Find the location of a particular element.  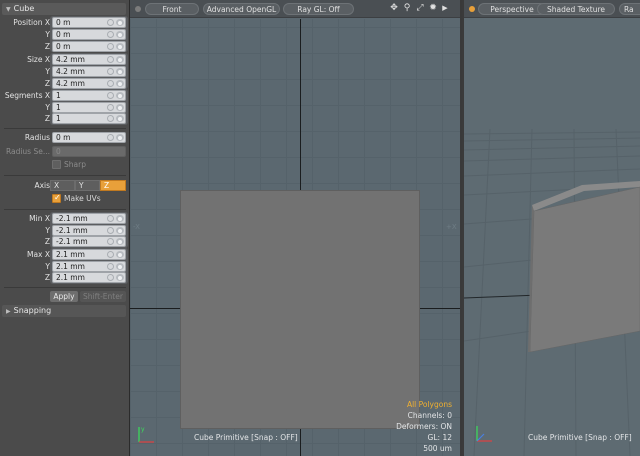

radius-field: 0 m is located at coordinates (89, 137).